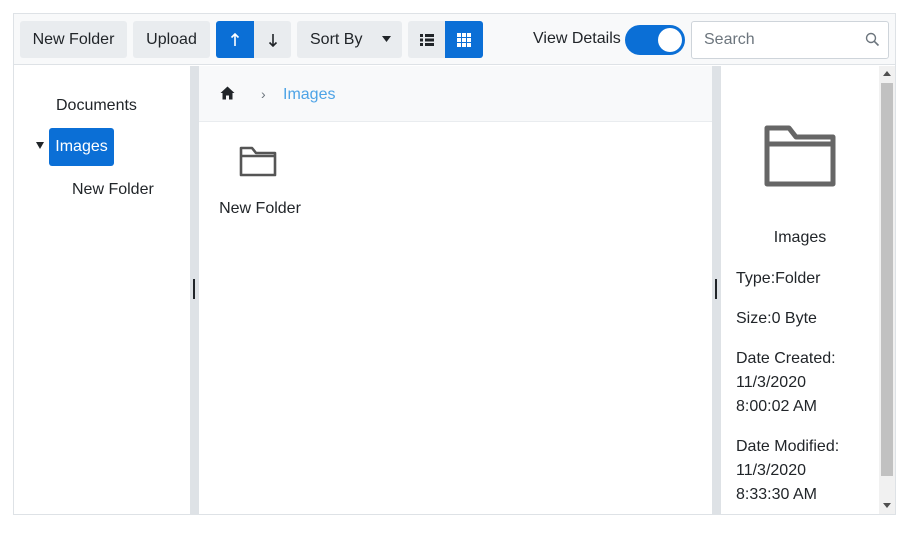 Image resolution: width=910 pixels, height=533 pixels. I want to click on details-modified-label: Date Modified:, so click(788, 446).